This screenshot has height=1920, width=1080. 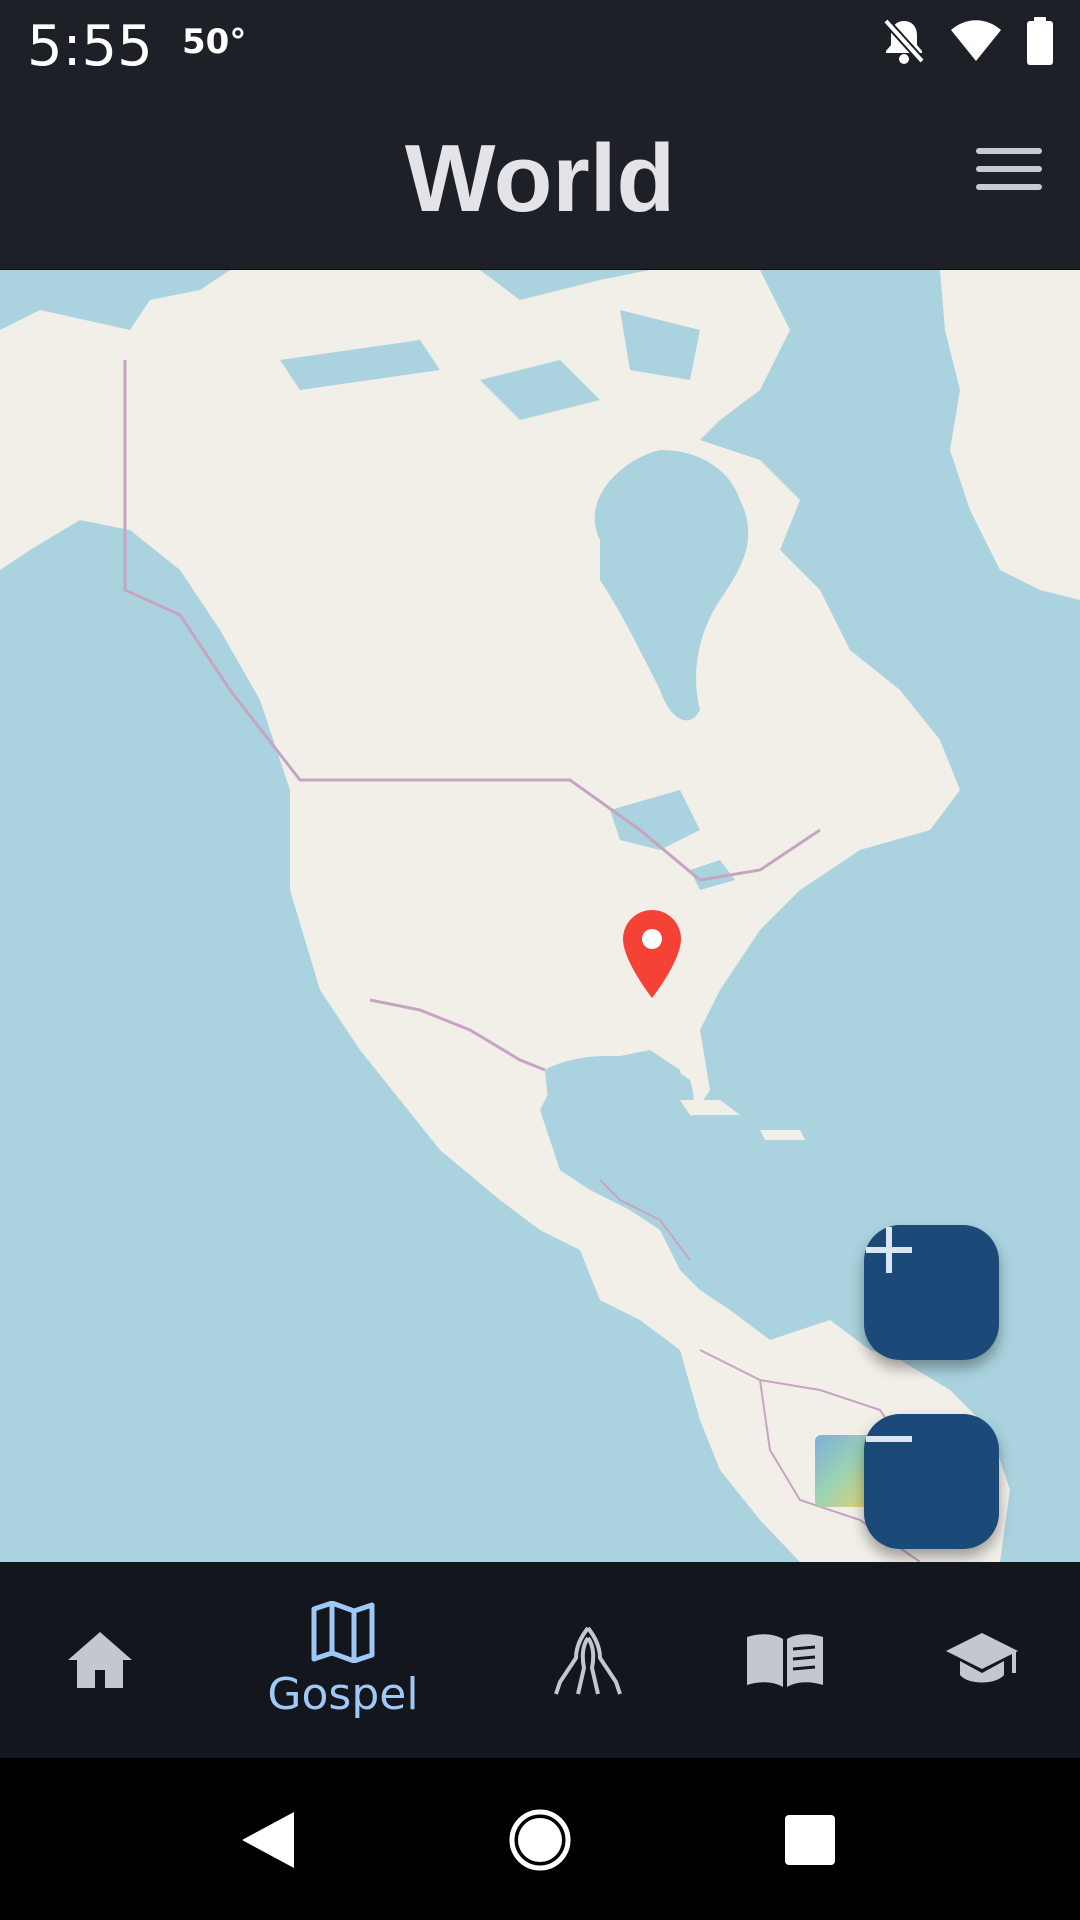 What do you see at coordinates (90, 46) in the screenshot?
I see `status-time: 5:55` at bounding box center [90, 46].